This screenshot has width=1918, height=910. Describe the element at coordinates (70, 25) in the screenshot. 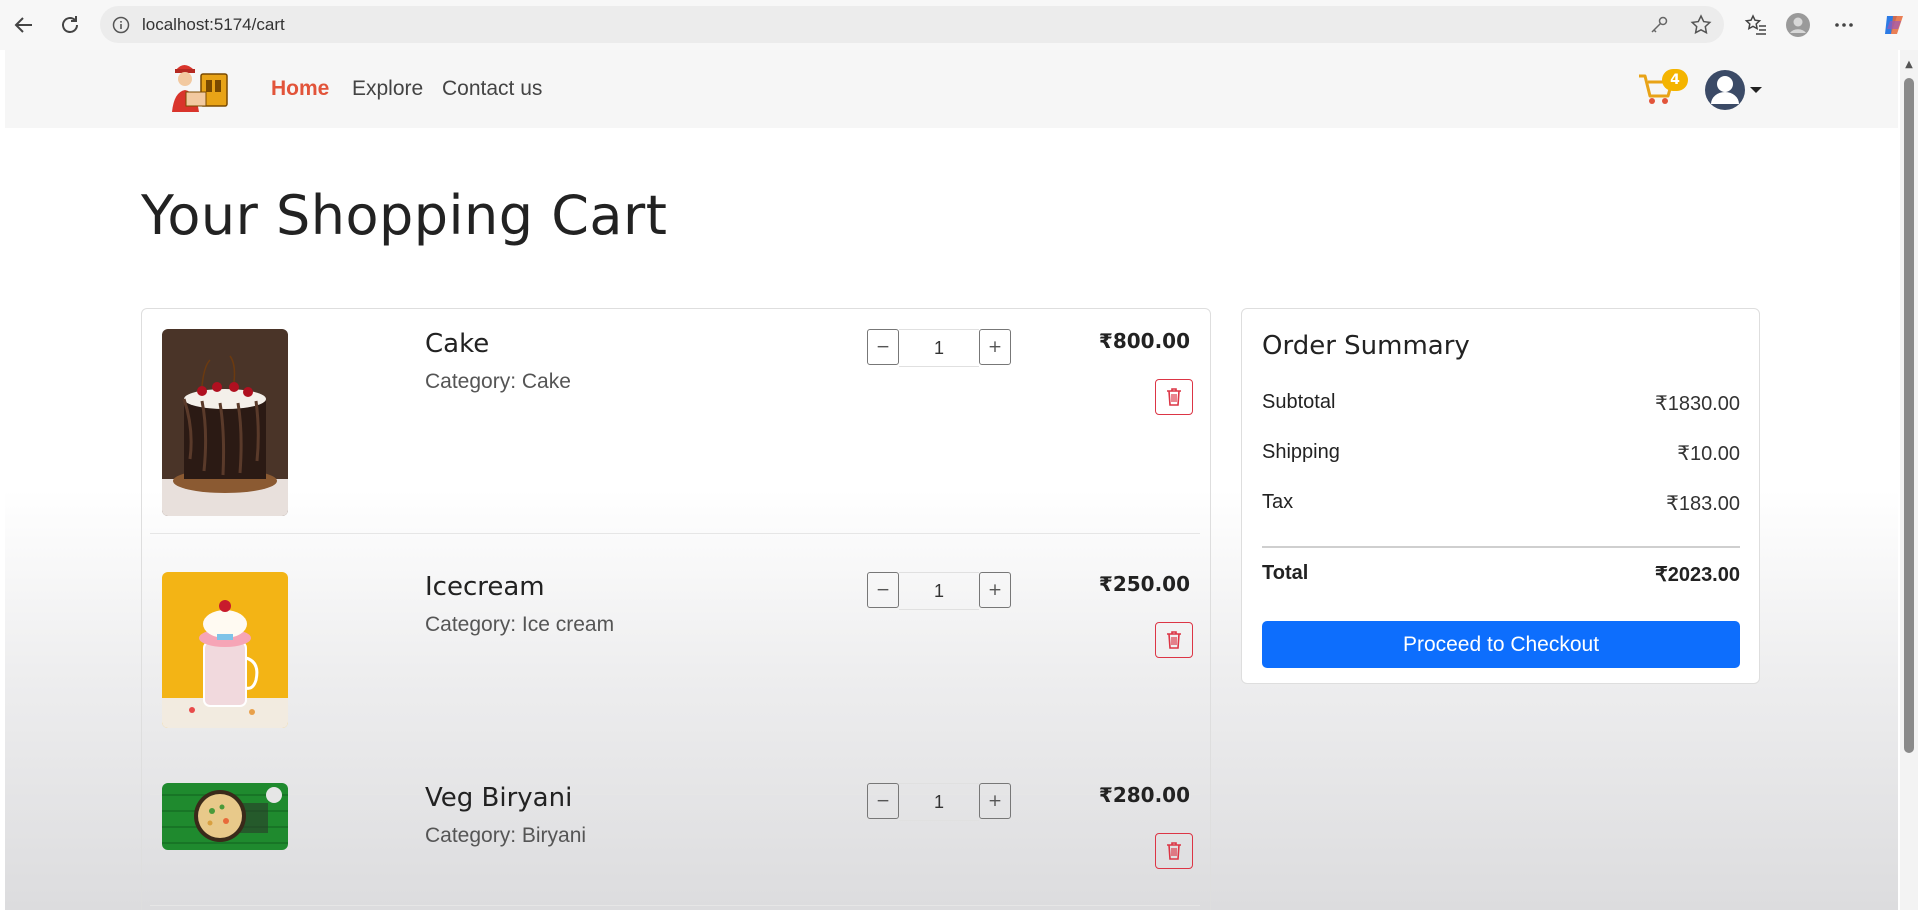

I see `reload-icon` at that location.